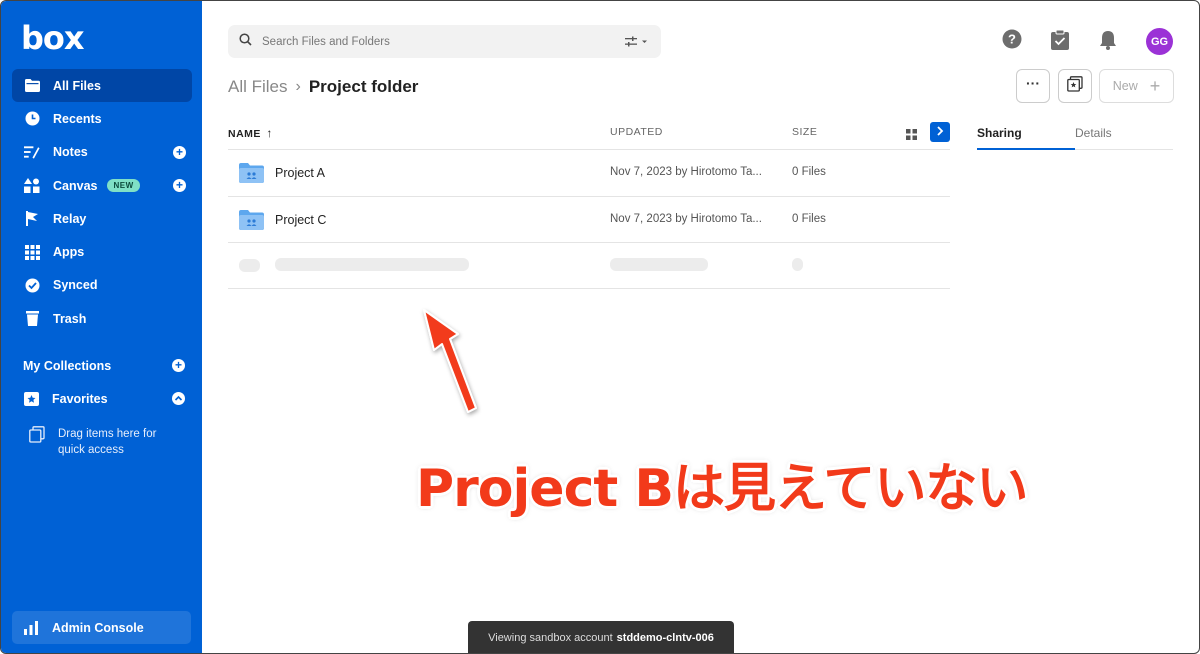 The width and height of the screenshot is (1200, 654). Describe the element at coordinates (75, 285) in the screenshot. I see `sidebar-item-label: Synced` at that location.